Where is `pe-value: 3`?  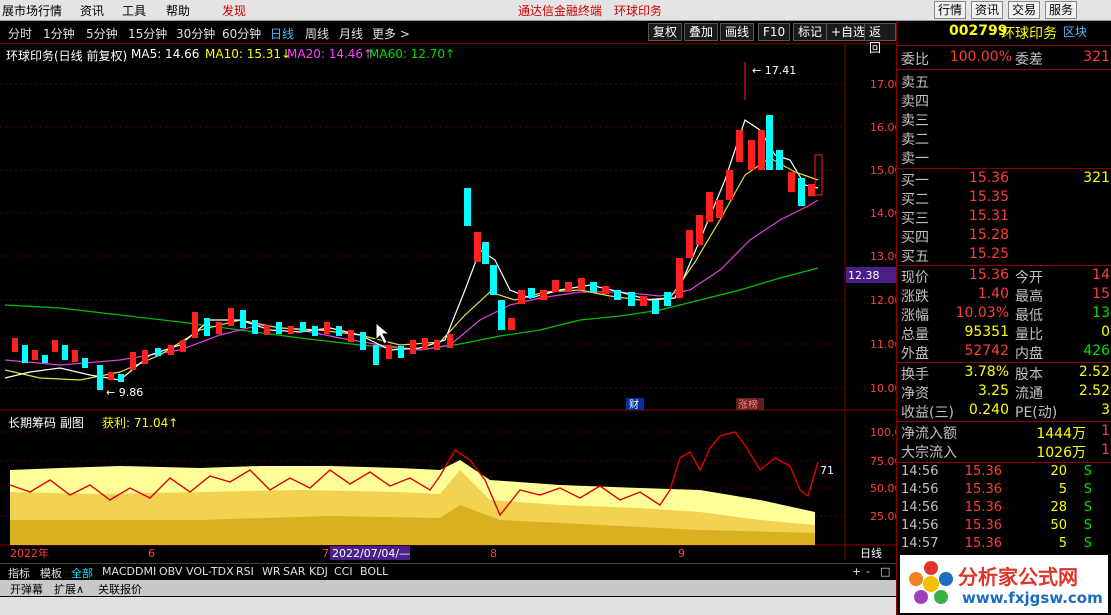 pe-value: 3 is located at coordinates (1105, 410).